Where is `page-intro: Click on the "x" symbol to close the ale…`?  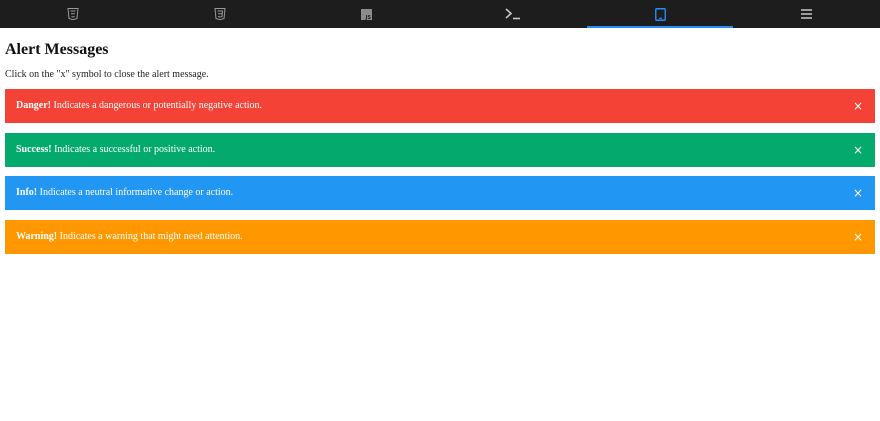 page-intro: Click on the "x" symbol to close the ale… is located at coordinates (107, 74).